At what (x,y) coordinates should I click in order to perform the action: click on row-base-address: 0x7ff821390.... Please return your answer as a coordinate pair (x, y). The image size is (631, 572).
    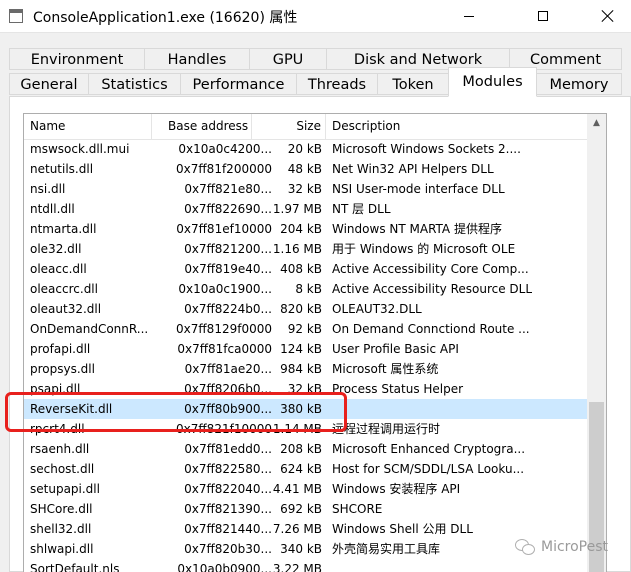
    Looking at the image, I should click on (228, 509).